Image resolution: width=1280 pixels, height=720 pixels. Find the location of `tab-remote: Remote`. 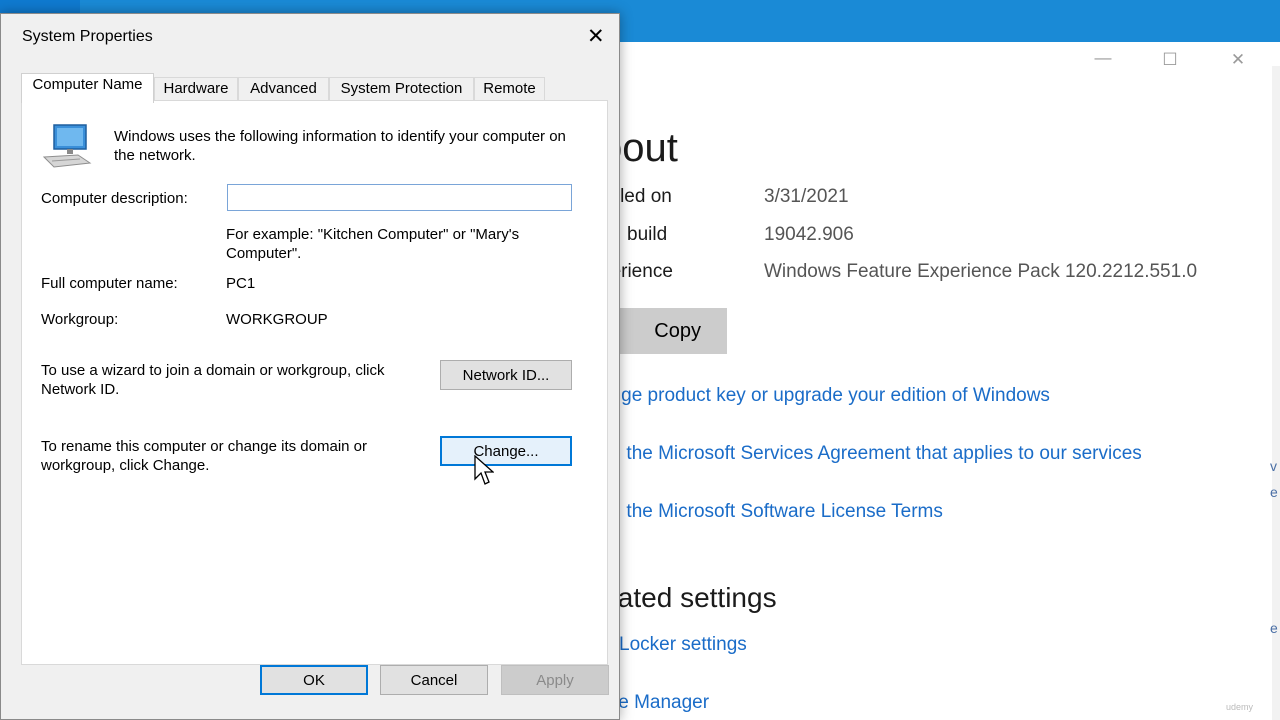

tab-remote: Remote is located at coordinates (509, 89).